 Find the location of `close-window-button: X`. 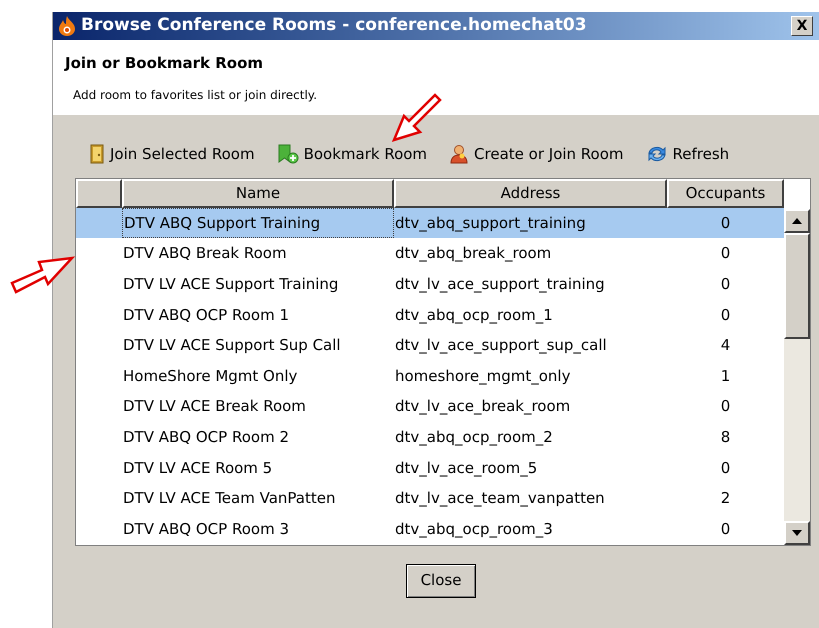

close-window-button: X is located at coordinates (802, 26).